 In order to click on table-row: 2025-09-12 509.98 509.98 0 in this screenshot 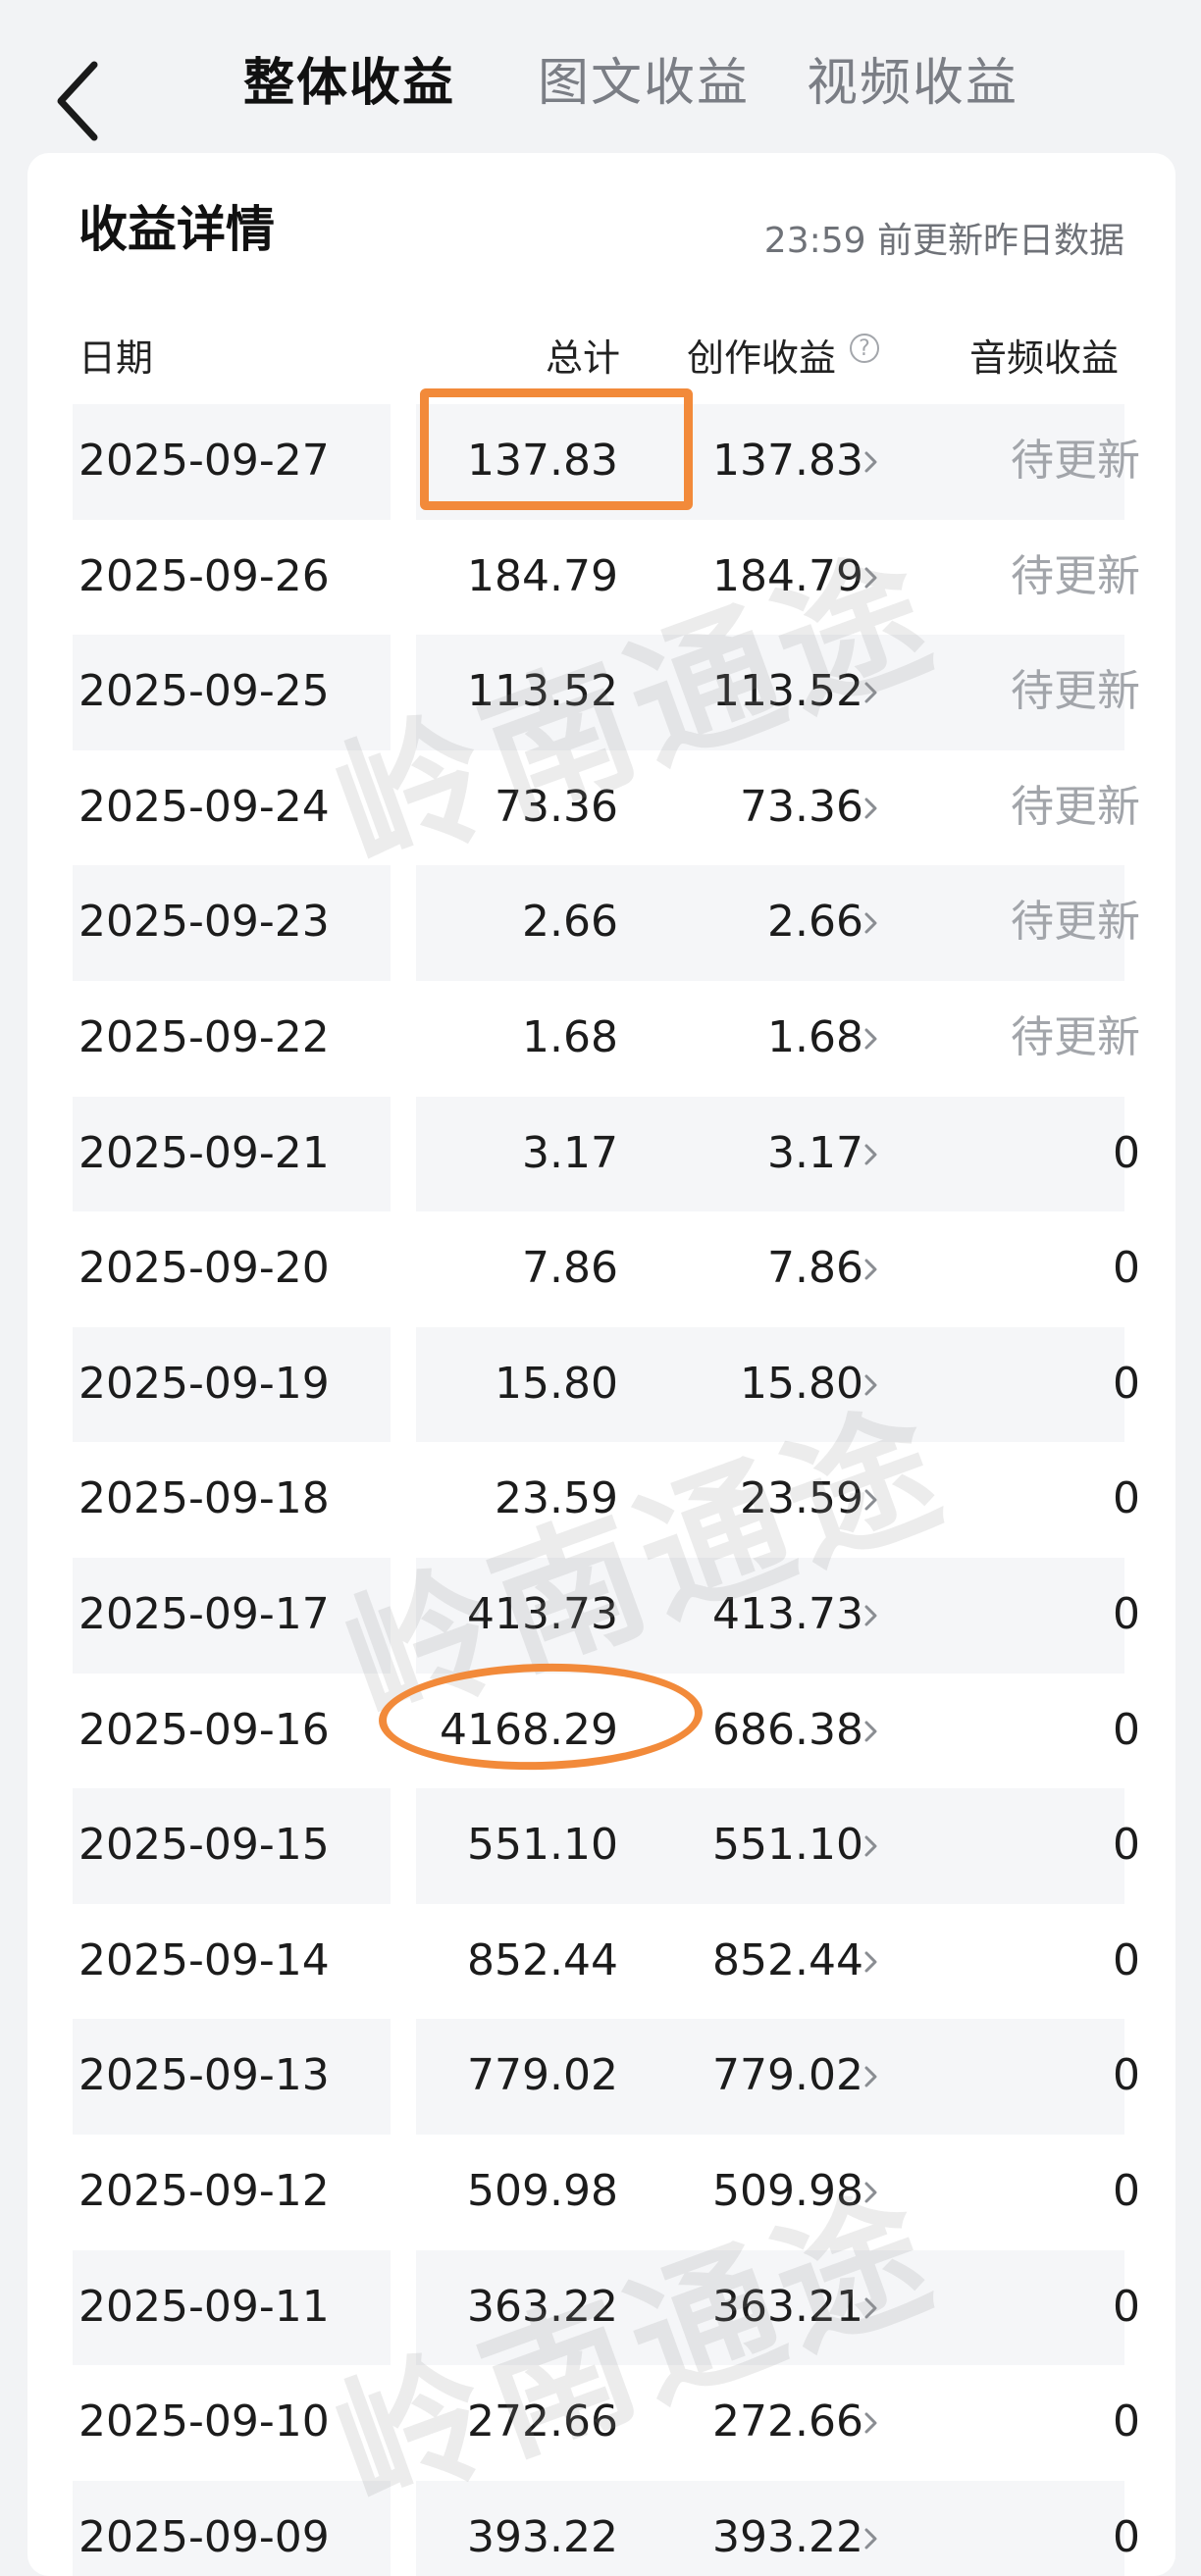, I will do `click(601, 2192)`.